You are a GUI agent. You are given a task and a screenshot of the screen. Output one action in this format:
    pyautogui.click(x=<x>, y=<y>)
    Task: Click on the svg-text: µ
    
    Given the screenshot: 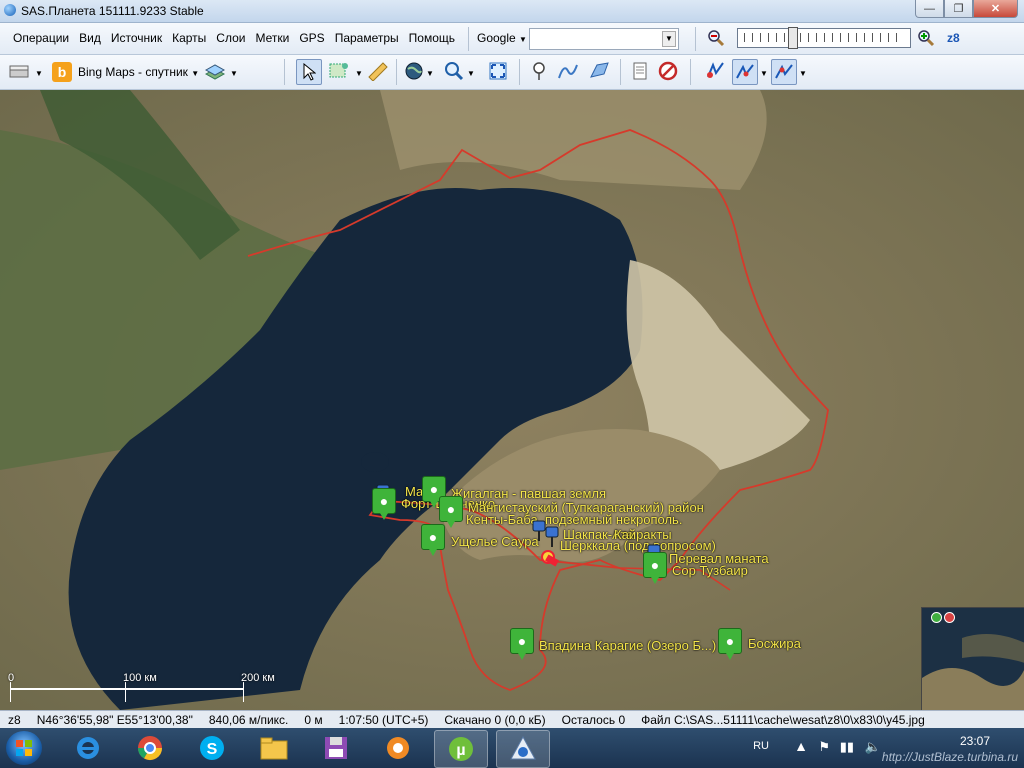 What is the action you would take?
    pyautogui.click(x=460, y=750)
    